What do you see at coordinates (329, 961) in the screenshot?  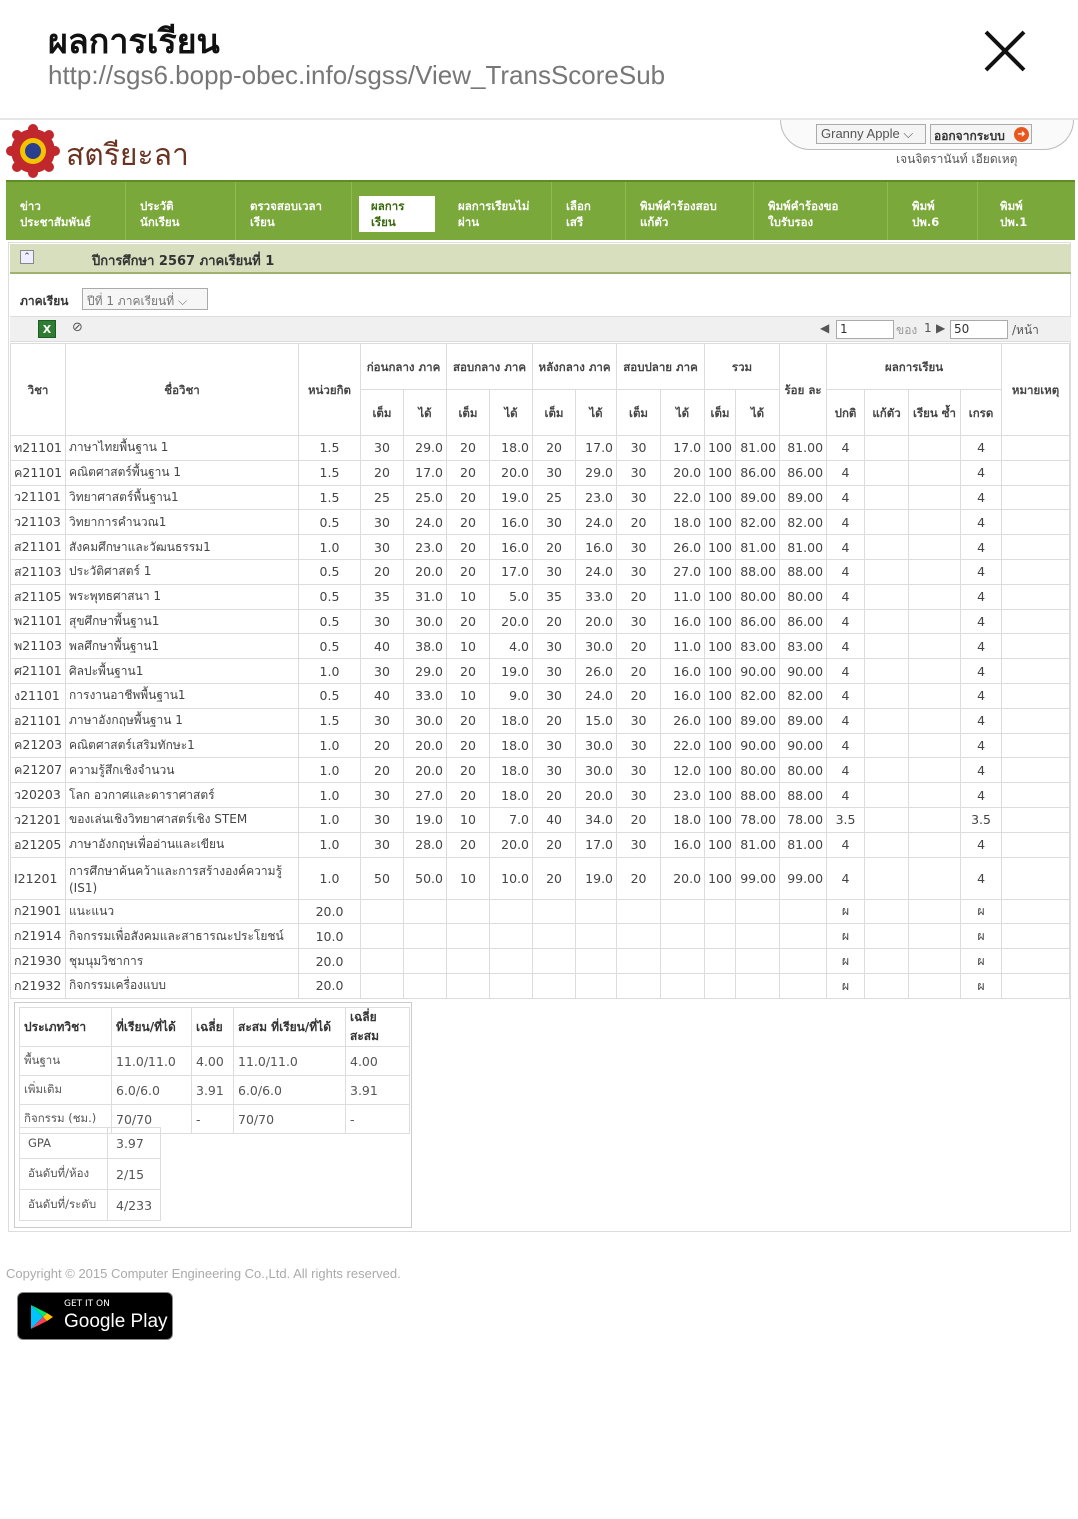 I see `credit: 20.0` at bounding box center [329, 961].